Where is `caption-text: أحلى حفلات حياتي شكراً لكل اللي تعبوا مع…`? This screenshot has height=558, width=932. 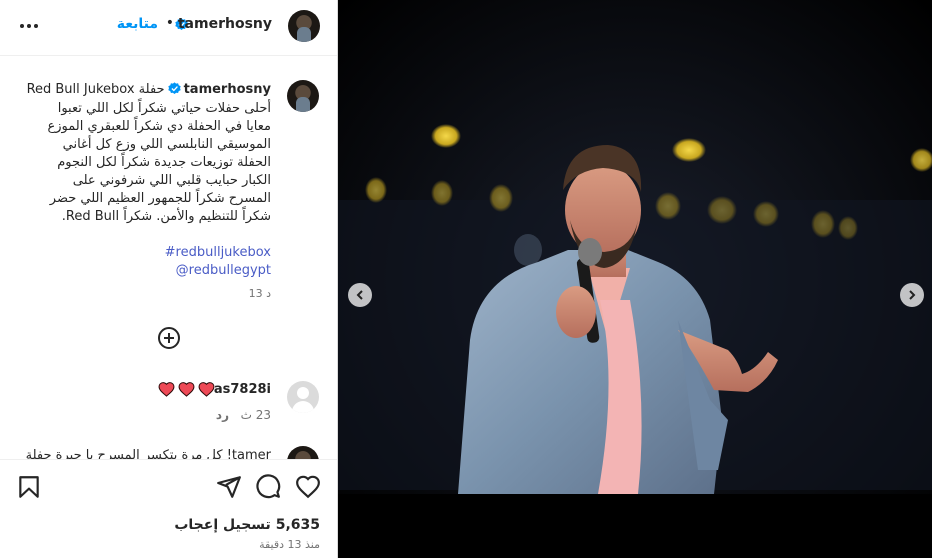 caption-text: أحلى حفلات حياتي شكراً لكل اللي تعبوا مع… is located at coordinates (145, 163).